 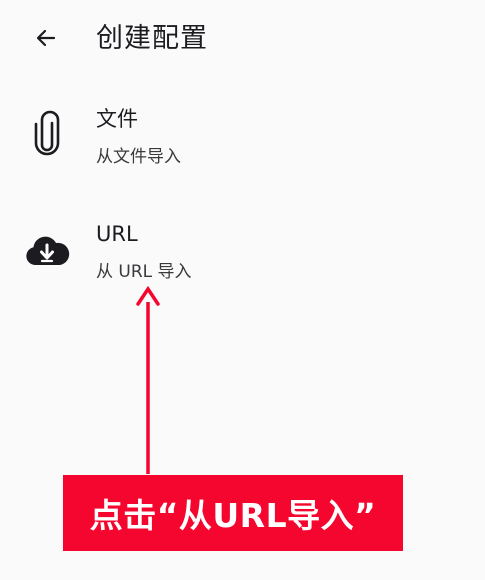 I want to click on cloud-download-icon, so click(x=47, y=250).